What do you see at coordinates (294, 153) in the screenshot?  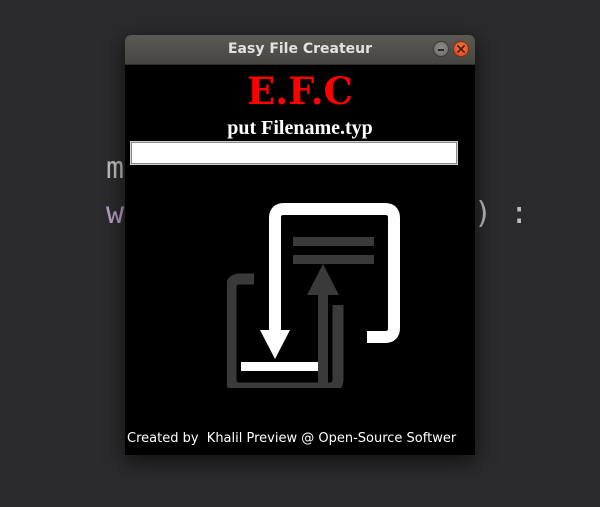 I see `filename-input` at bounding box center [294, 153].